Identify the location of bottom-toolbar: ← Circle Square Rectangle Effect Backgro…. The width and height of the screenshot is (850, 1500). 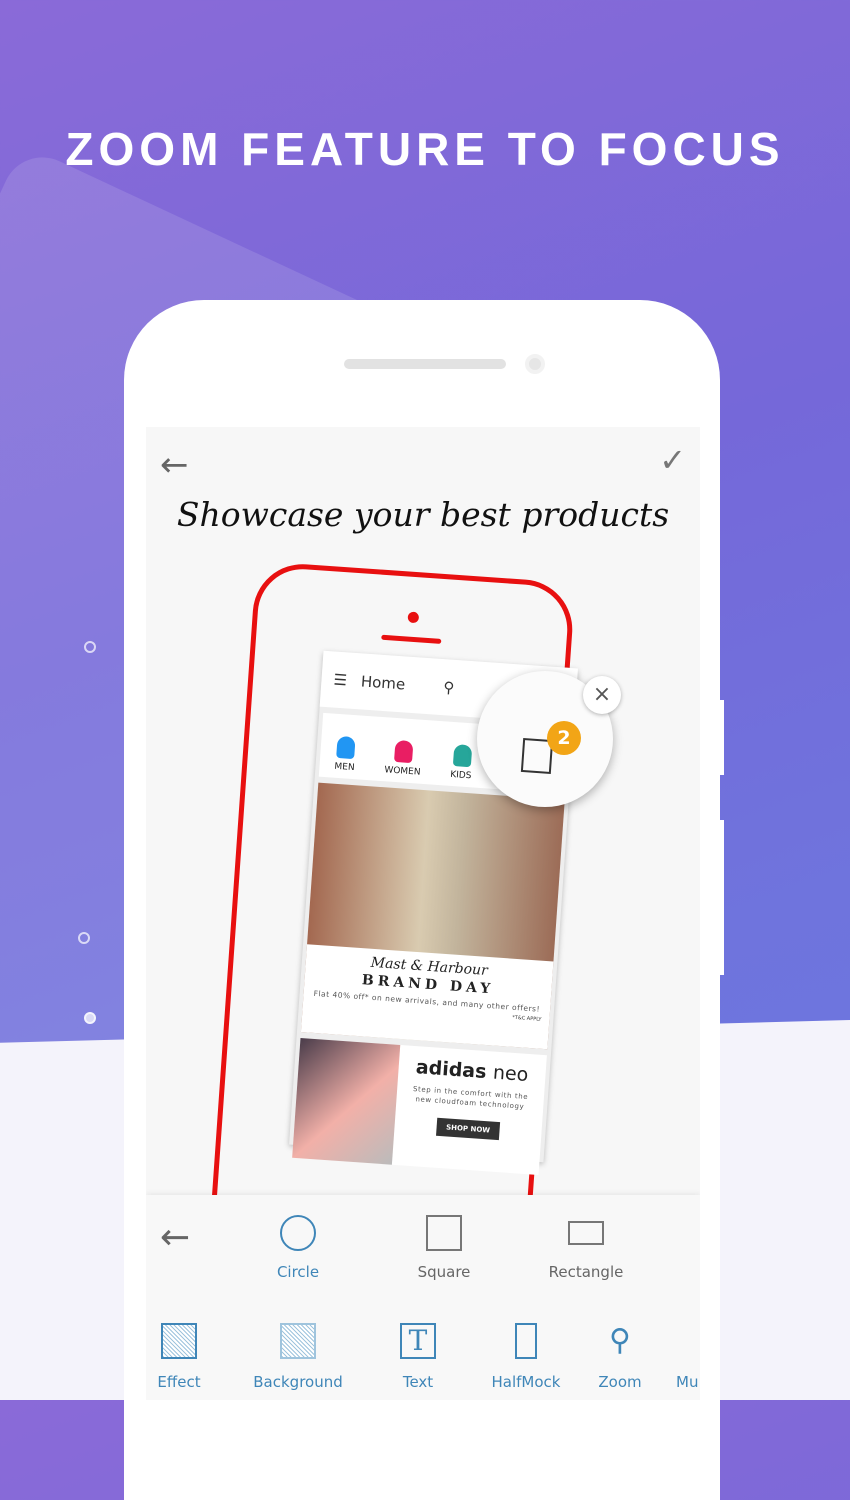
(423, 1297).